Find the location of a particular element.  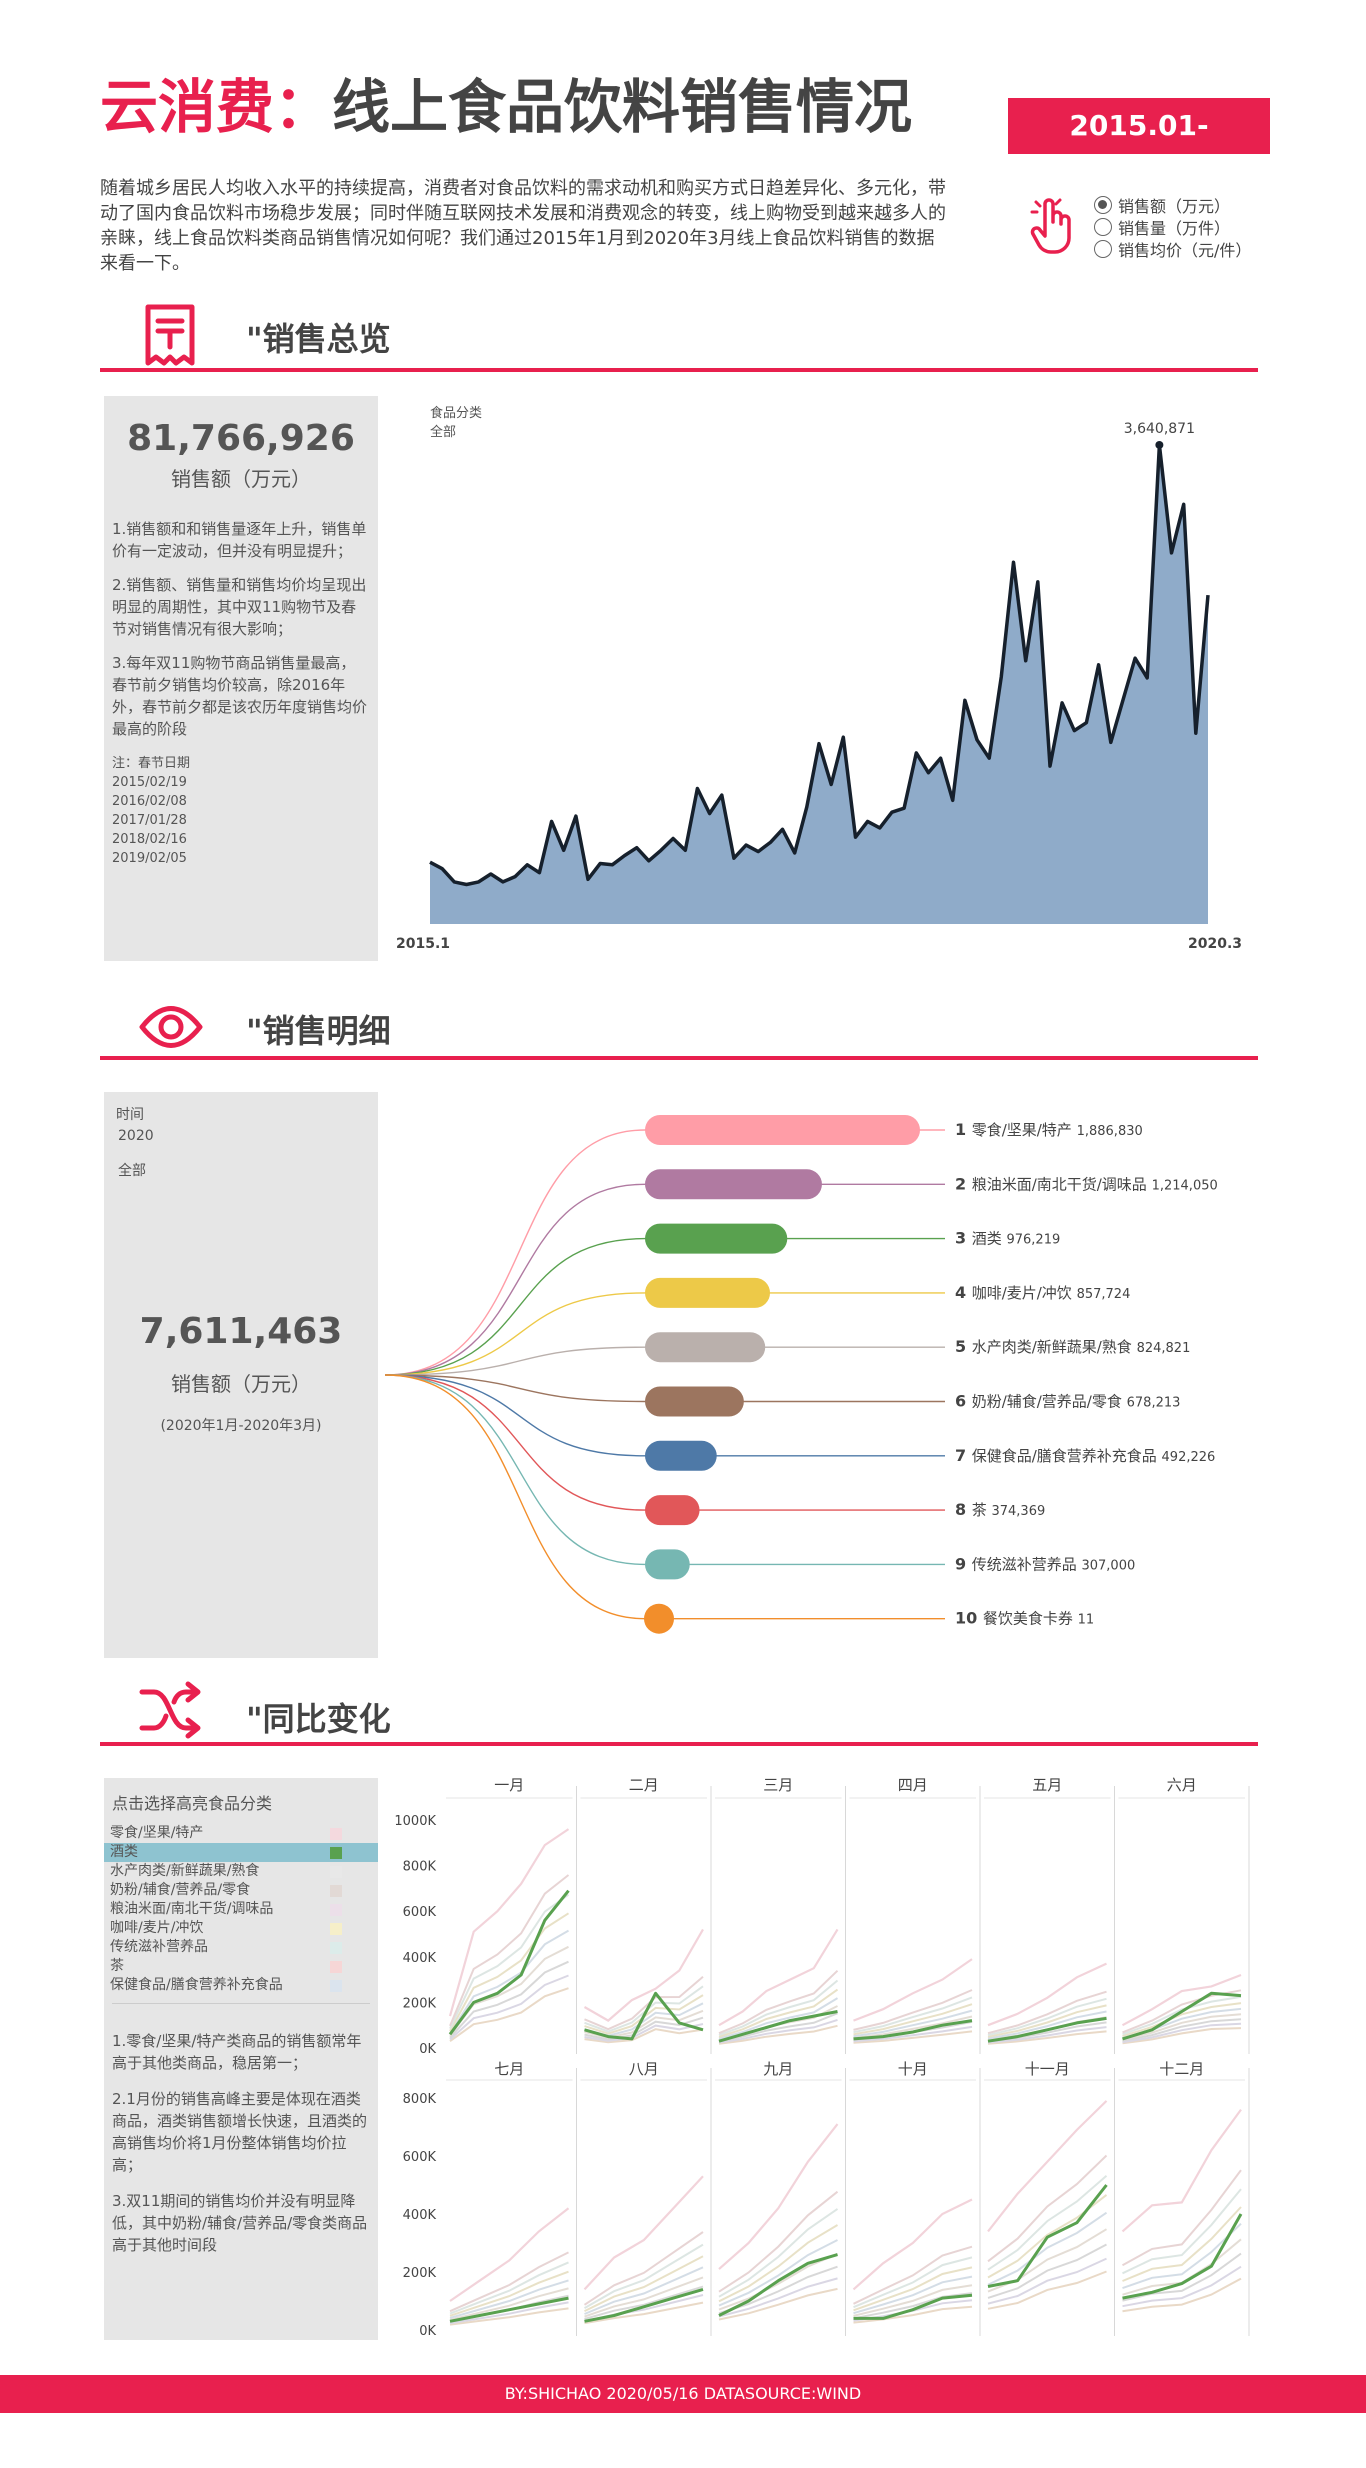

category-value: 374,369 is located at coordinates (1018, 1511).